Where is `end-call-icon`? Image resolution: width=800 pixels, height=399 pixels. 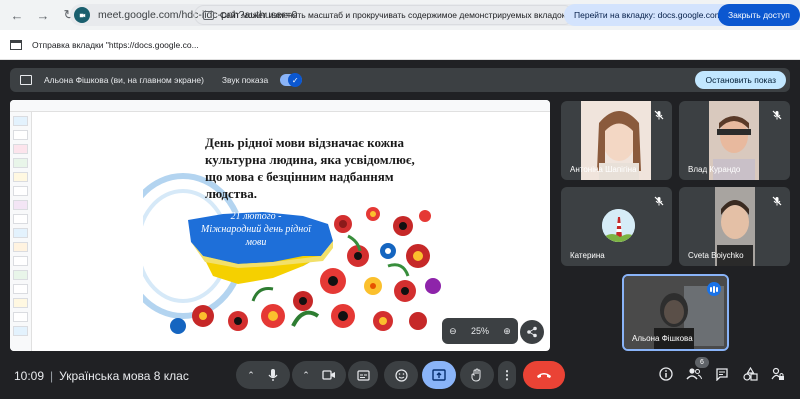
end-call-icon is located at coordinates (544, 375).